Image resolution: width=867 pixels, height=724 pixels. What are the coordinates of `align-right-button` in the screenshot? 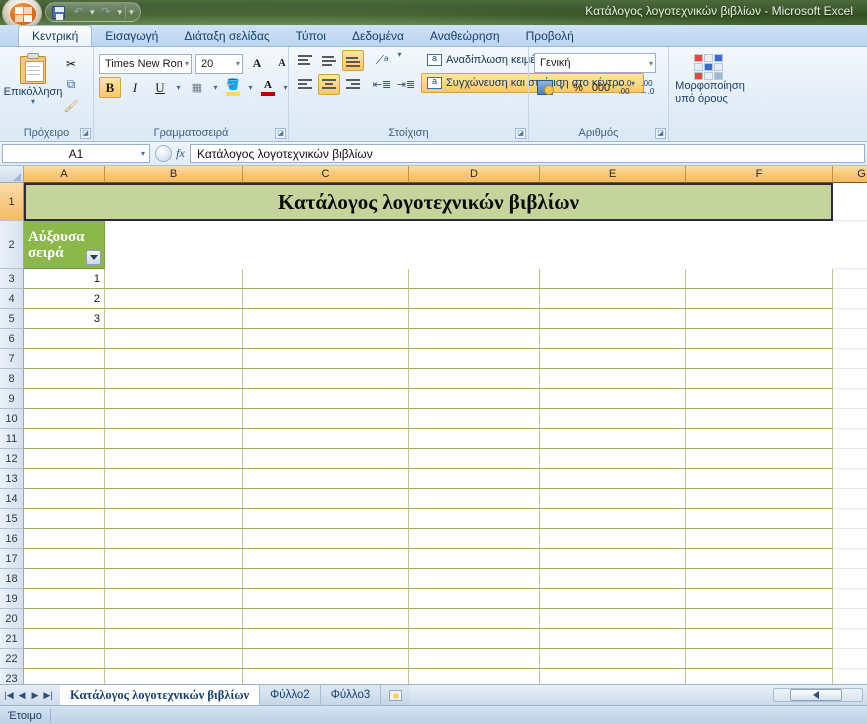 It's located at (353, 84).